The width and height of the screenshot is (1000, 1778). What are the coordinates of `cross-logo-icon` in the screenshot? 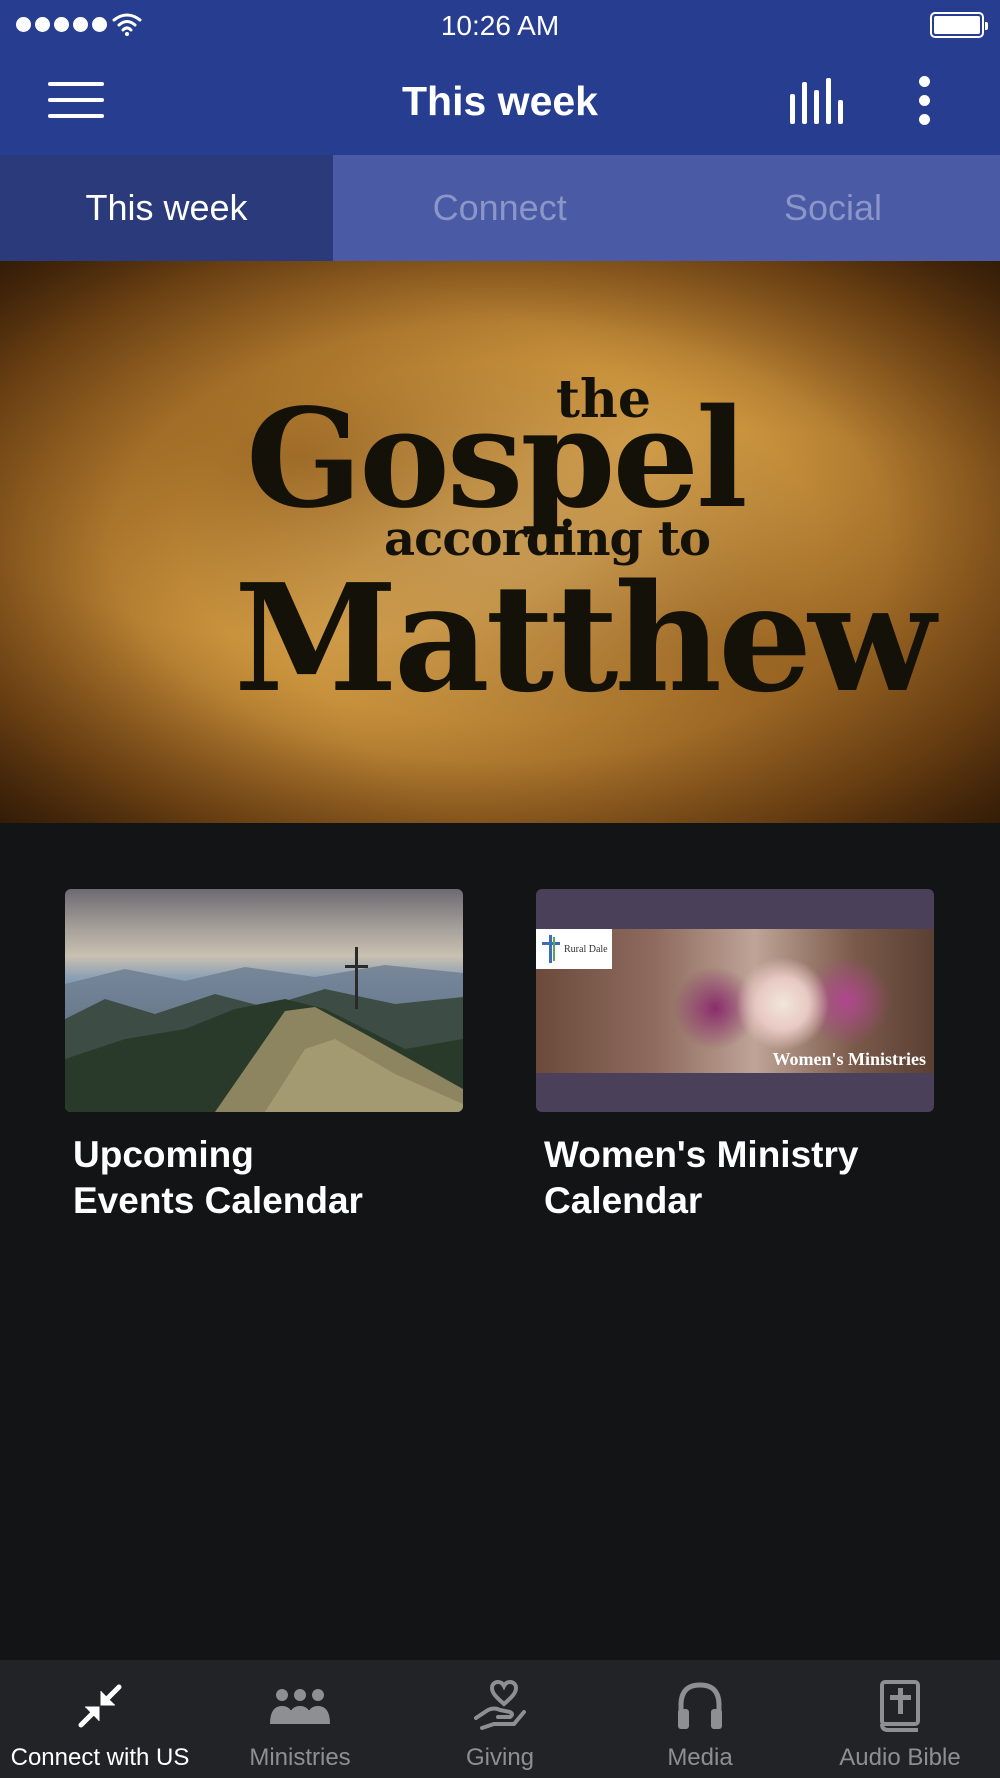 It's located at (551, 949).